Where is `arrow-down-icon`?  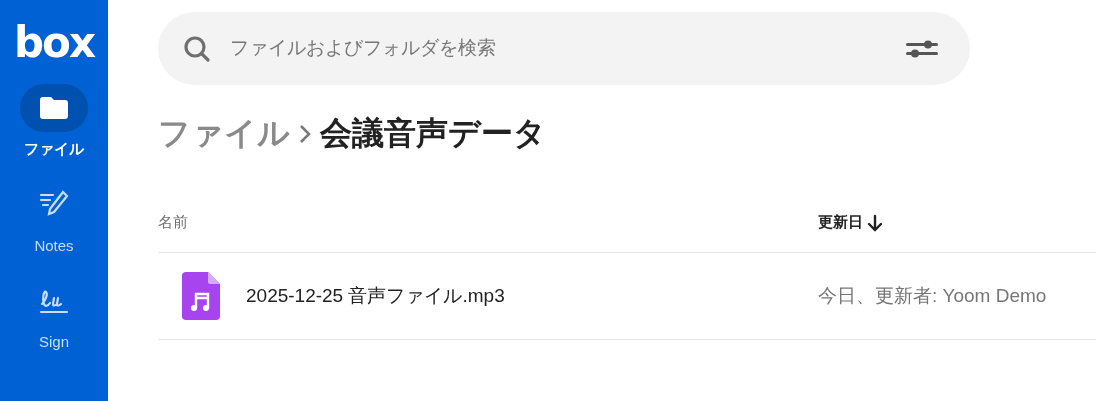 arrow-down-icon is located at coordinates (875, 222).